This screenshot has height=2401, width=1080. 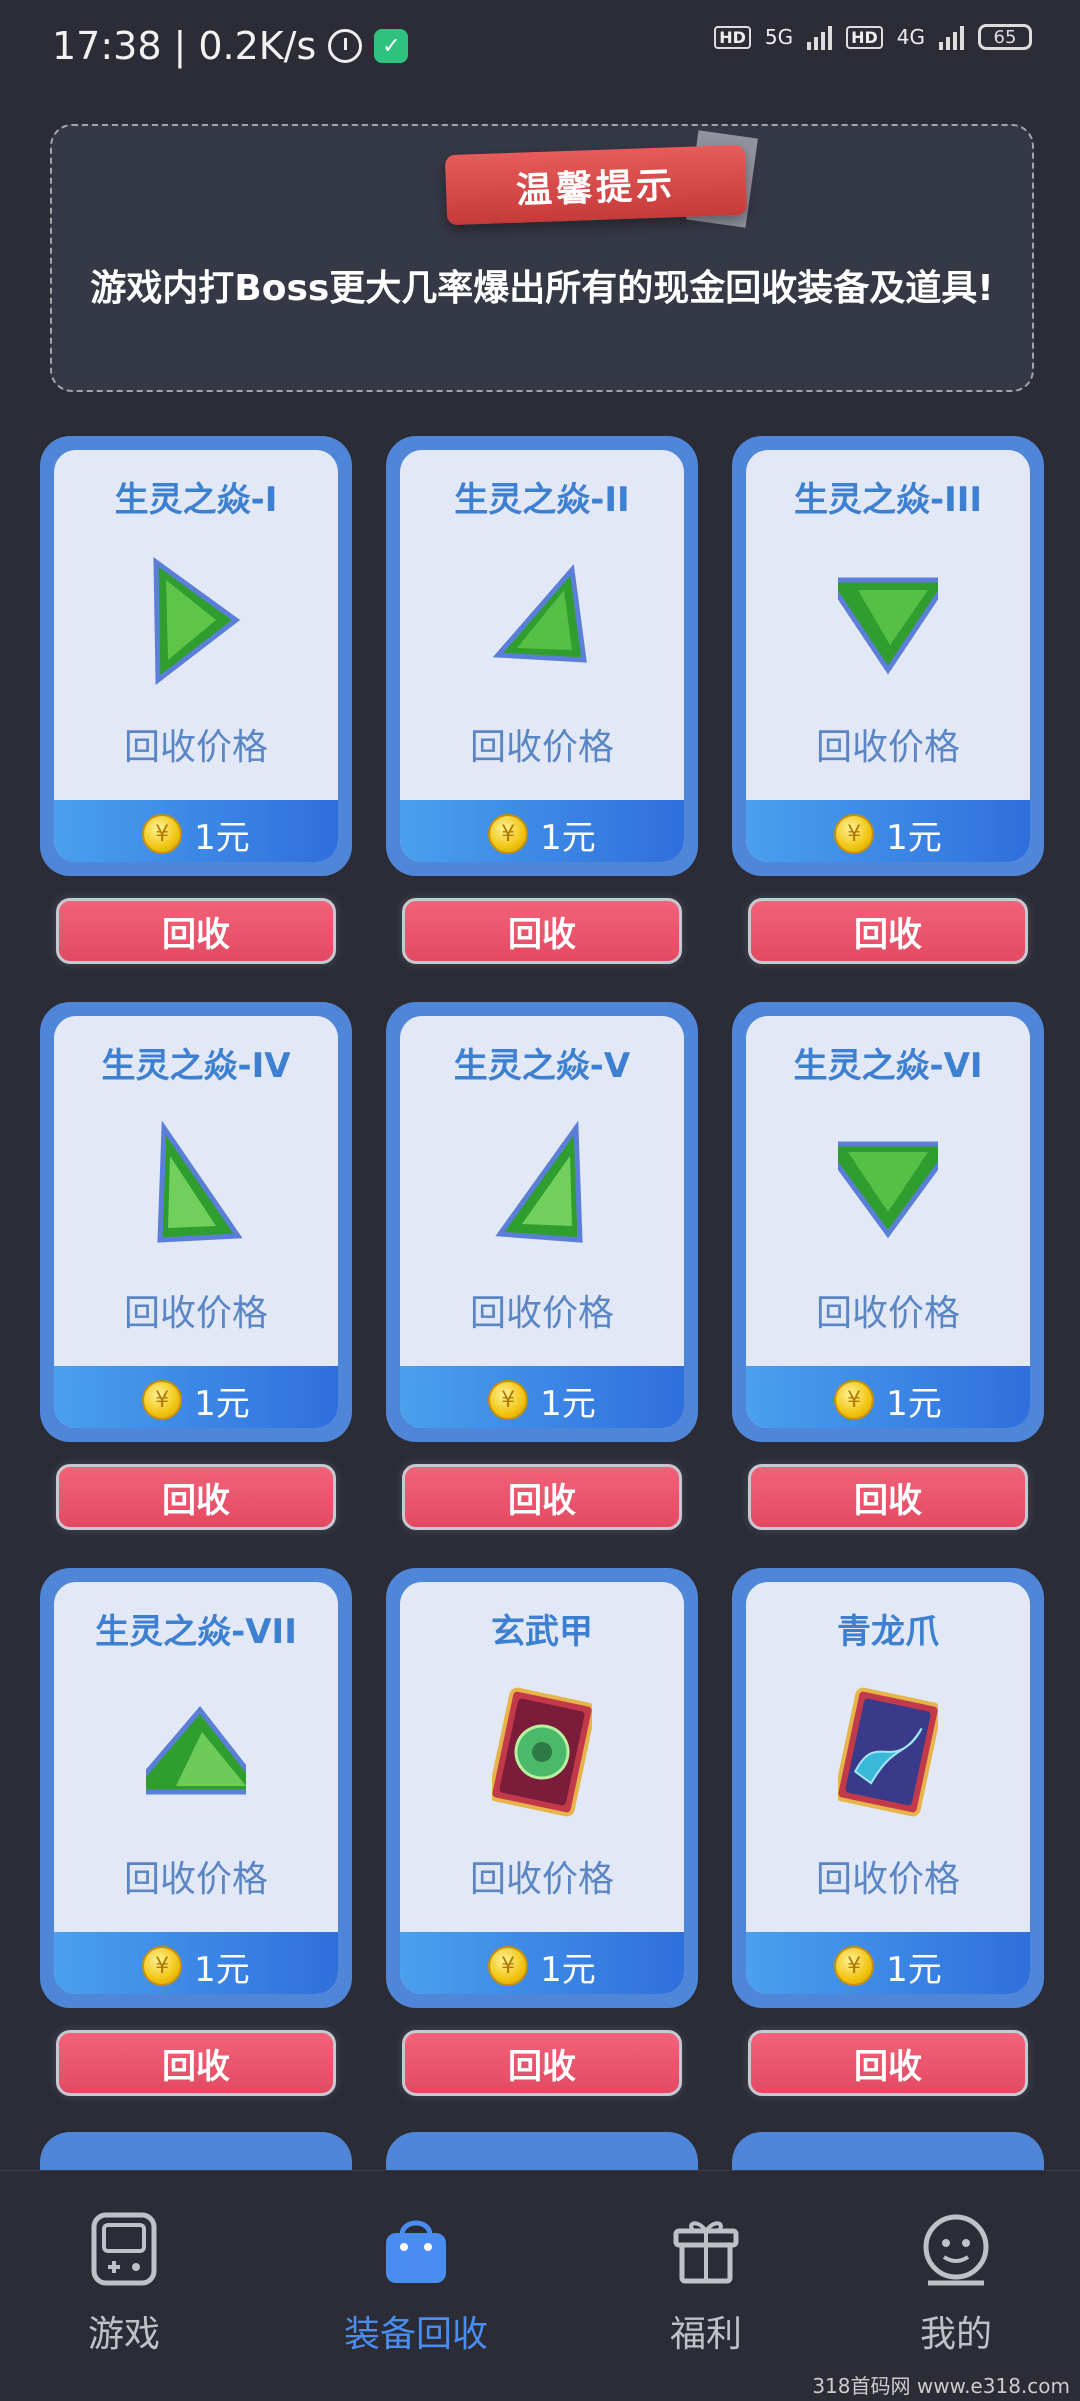 I want to click on item-title: 青龙爪, so click(x=888, y=1632).